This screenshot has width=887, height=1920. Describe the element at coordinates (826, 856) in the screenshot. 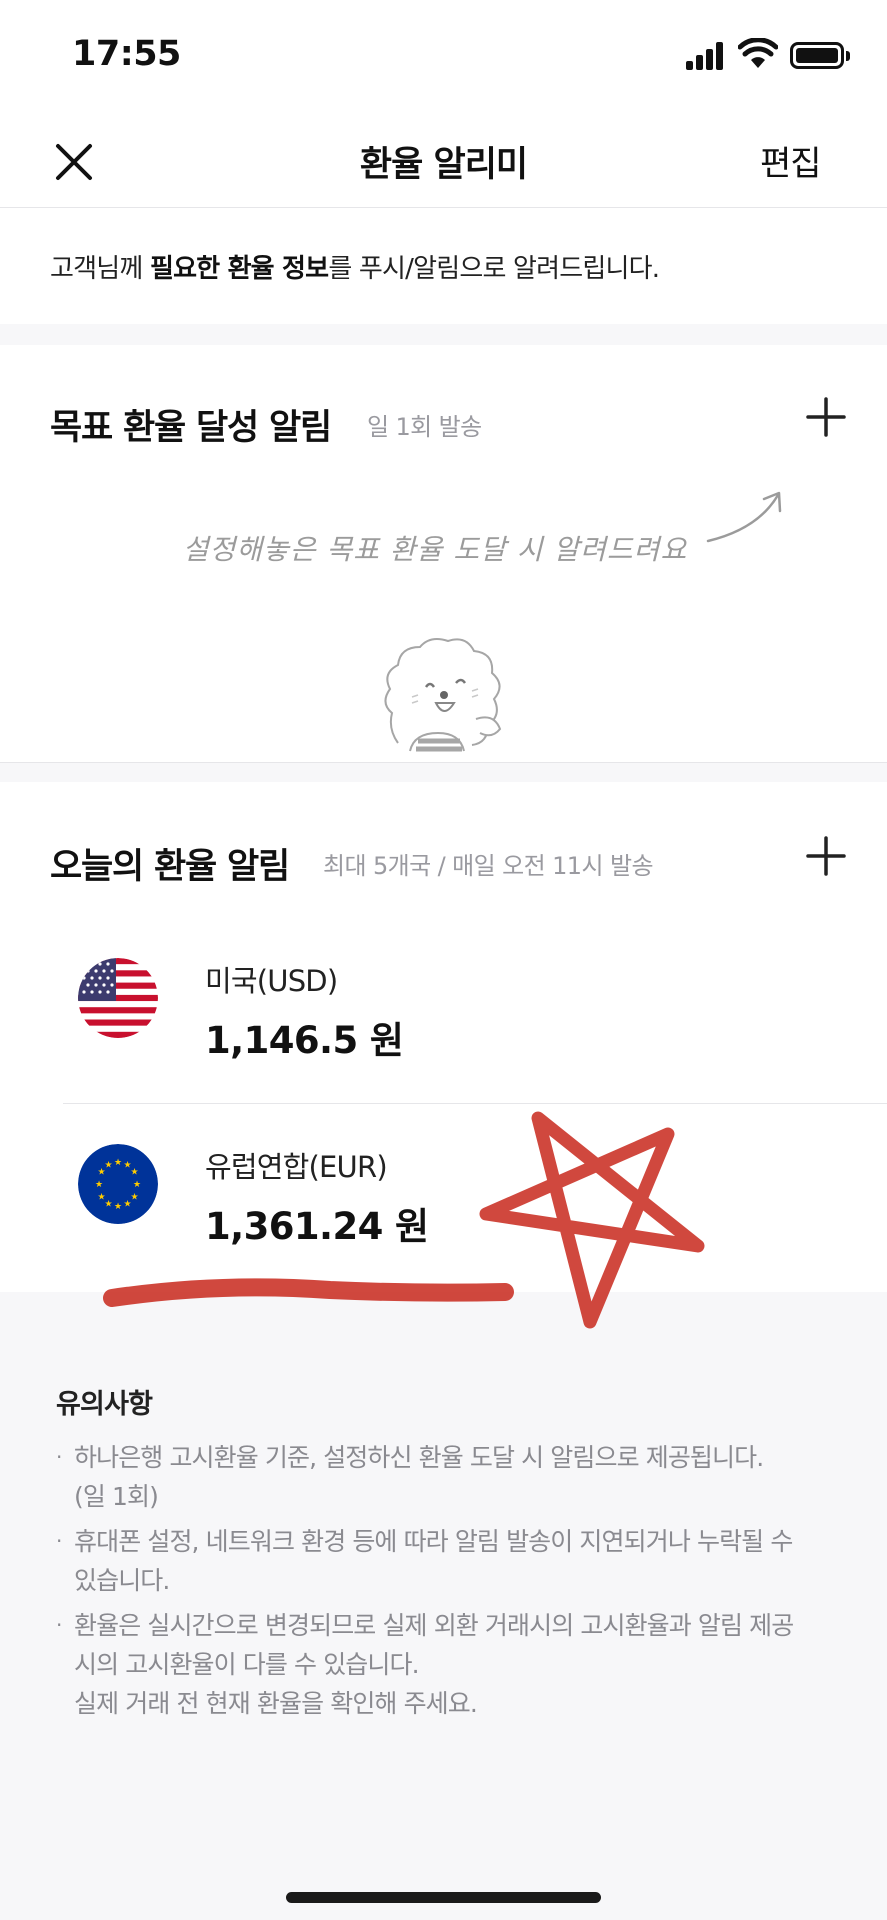

I see `add-today-alert-button` at that location.